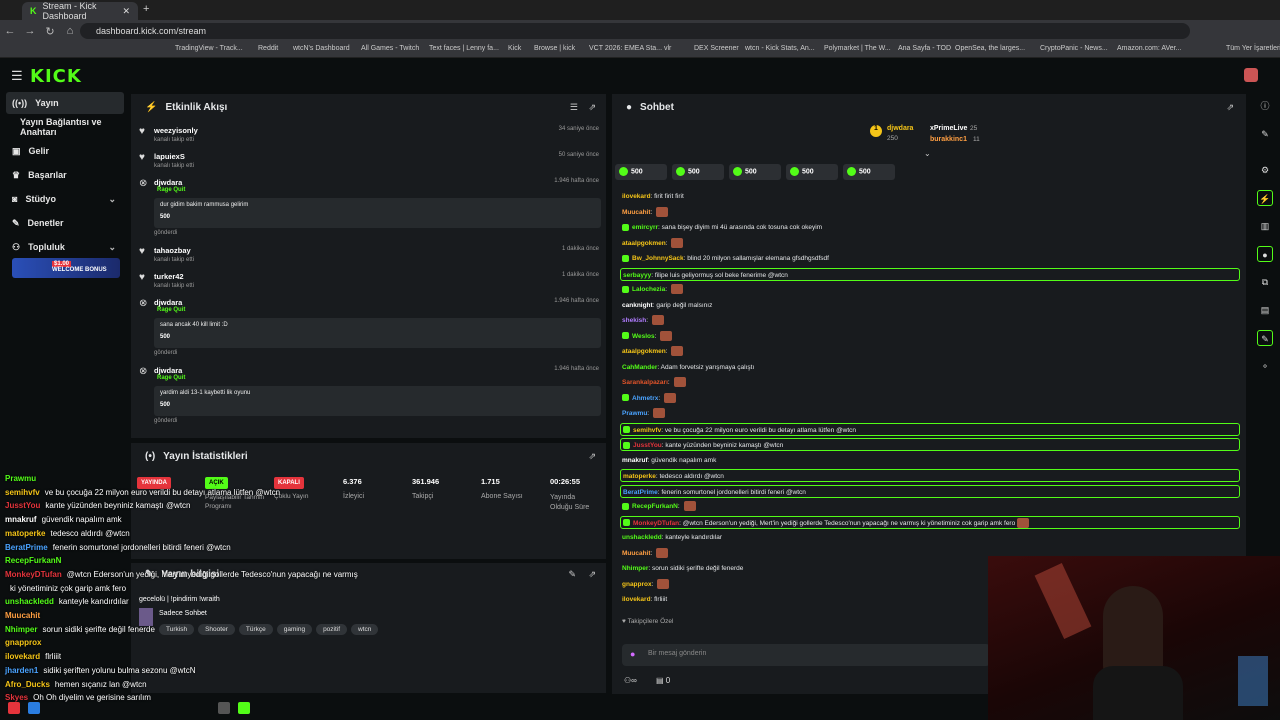 The width and height of the screenshot is (1280, 720). What do you see at coordinates (634, 413) in the screenshot?
I see `chat-username: Prawmu` at bounding box center [634, 413].